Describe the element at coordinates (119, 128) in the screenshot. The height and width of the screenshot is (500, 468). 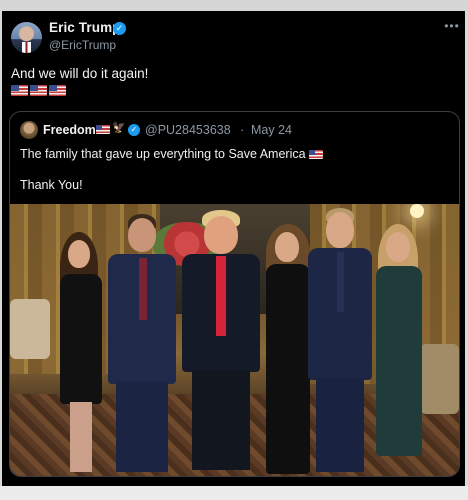
I see `eagle-icon: 🦅` at that location.